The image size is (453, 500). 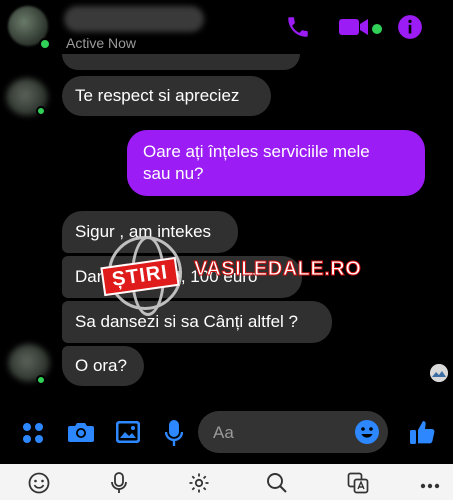 What do you see at coordinates (355, 29) in the screenshot?
I see `video-icon` at bounding box center [355, 29].